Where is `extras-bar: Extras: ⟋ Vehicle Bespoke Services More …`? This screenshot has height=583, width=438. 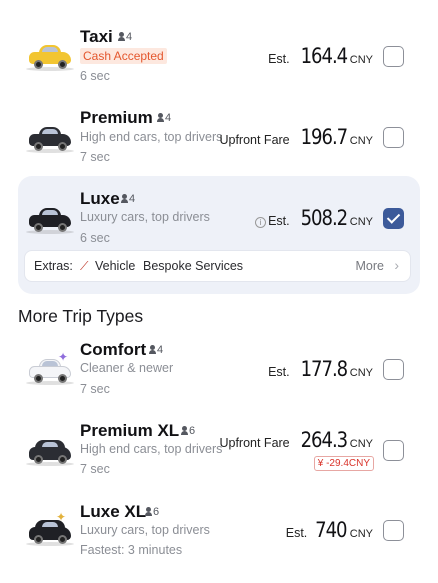
extras-bar: Extras: ⟋ Vehicle Bespoke Services More … is located at coordinates (217, 266).